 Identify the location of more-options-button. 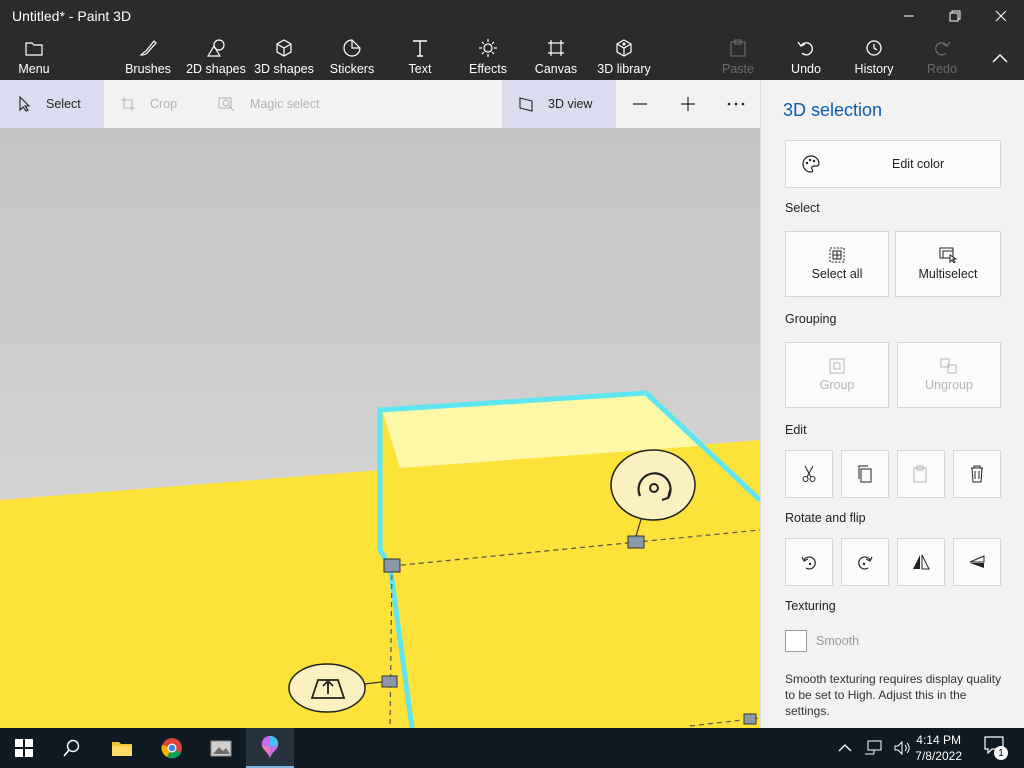
(736, 104).